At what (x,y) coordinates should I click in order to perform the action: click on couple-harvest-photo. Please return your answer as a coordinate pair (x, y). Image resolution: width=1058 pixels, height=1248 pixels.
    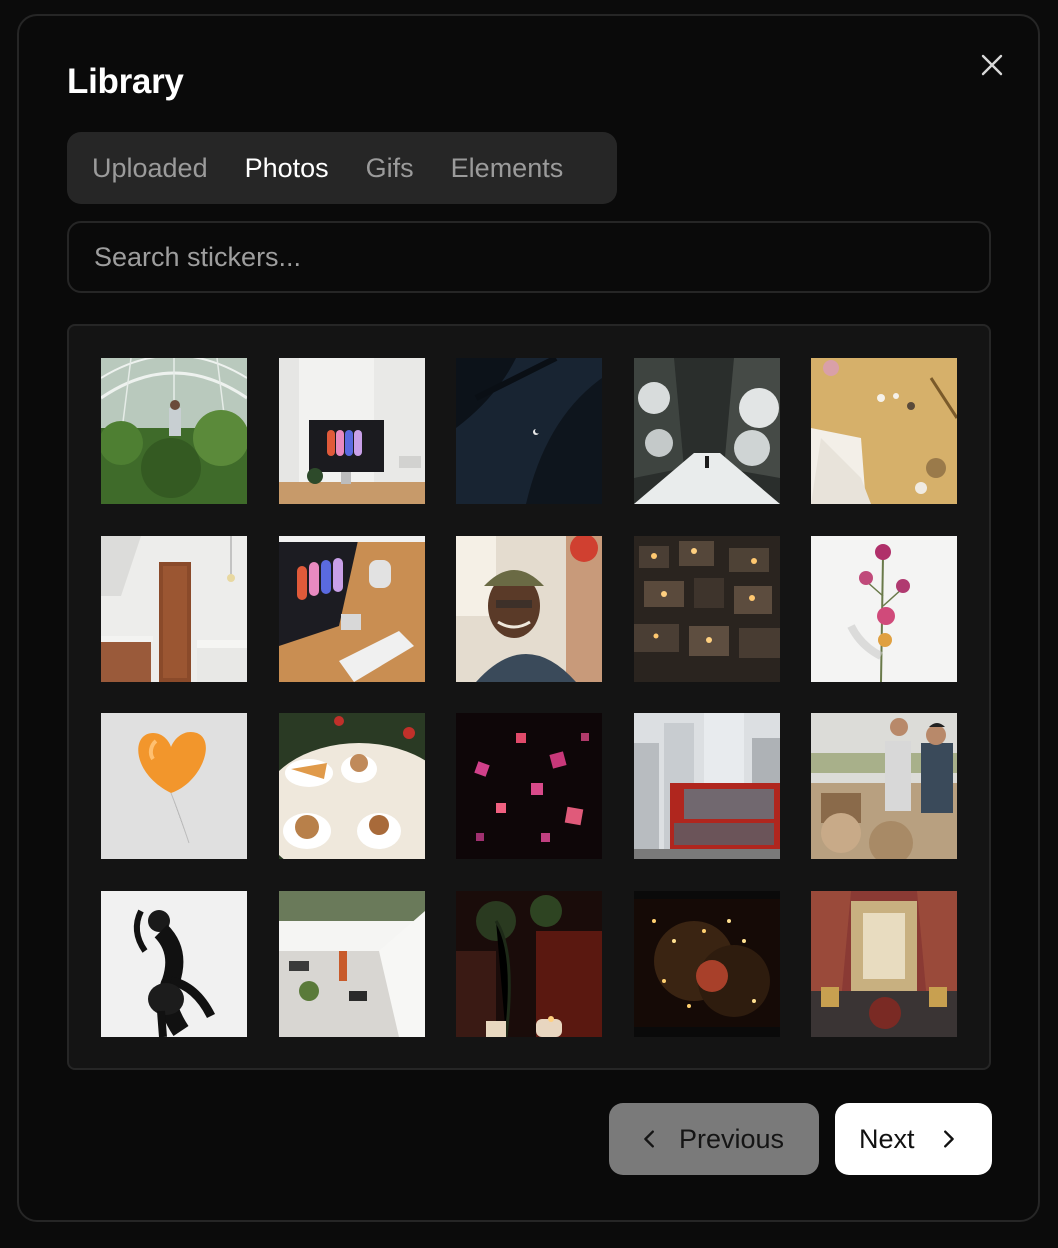
    Looking at the image, I should click on (884, 786).